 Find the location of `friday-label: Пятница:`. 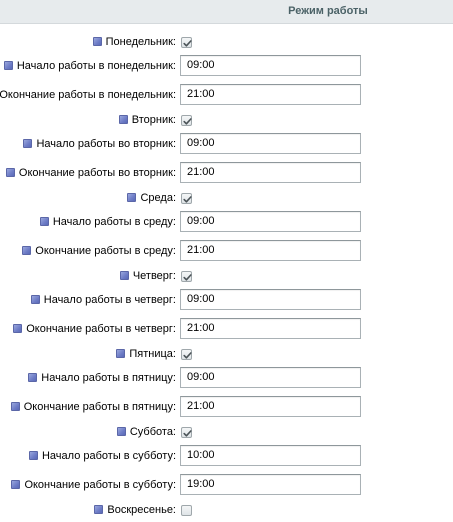

friday-label: Пятница: is located at coordinates (146, 354).